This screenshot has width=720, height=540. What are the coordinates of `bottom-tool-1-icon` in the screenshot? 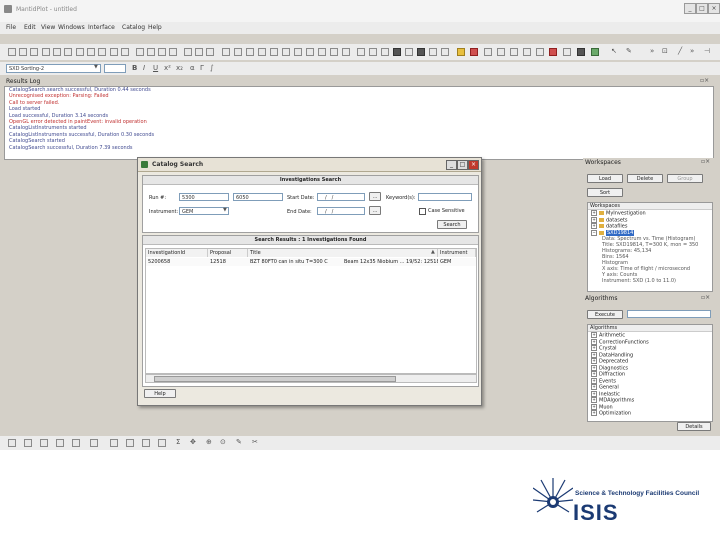 It's located at (12, 443).